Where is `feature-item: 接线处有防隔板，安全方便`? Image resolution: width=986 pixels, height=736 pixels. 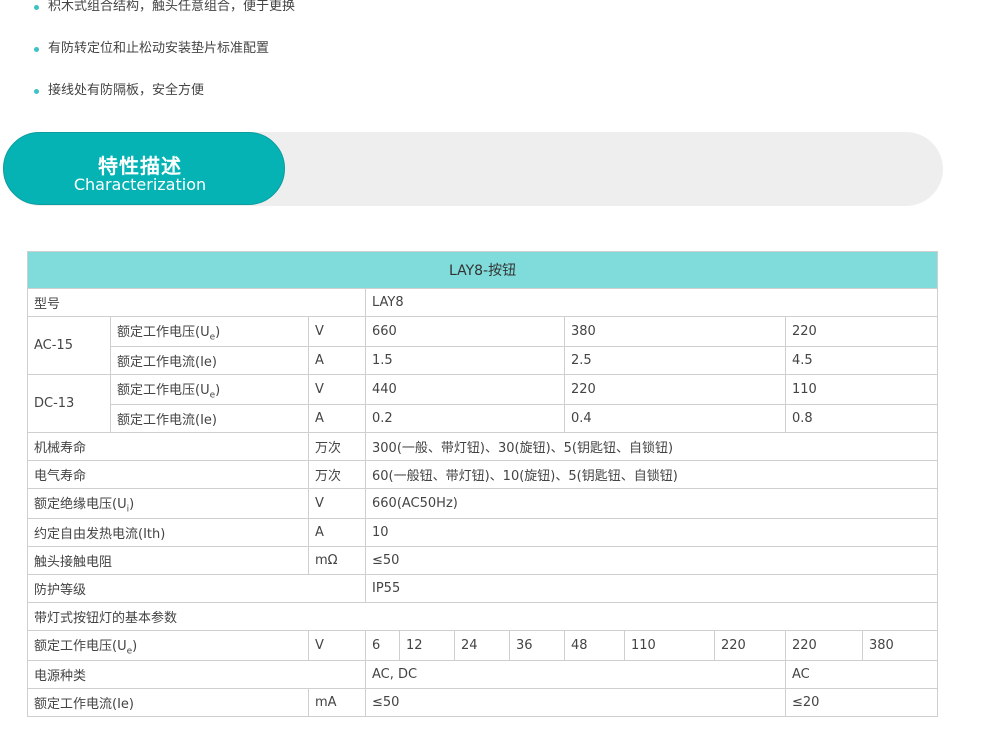
feature-item: 接线处有防隔板，安全方便 is located at coordinates (164, 91).